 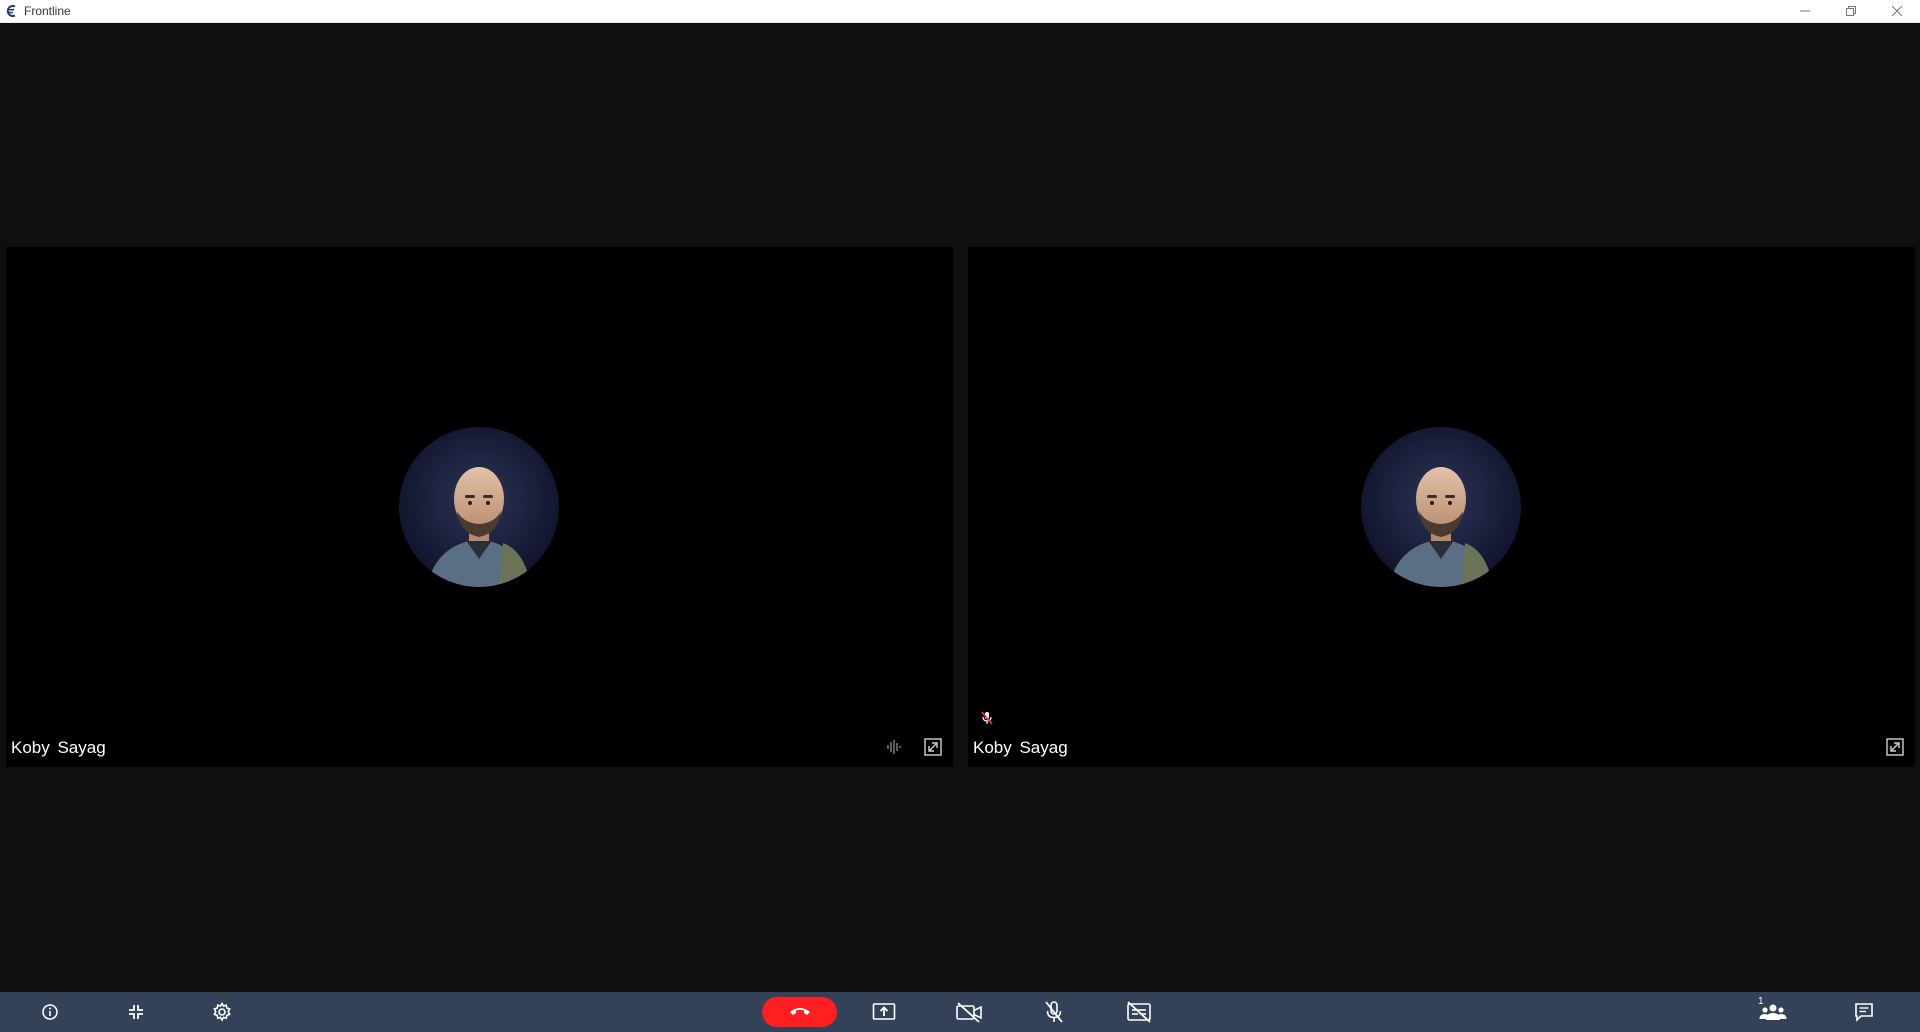 I want to click on captions-toggle-button, so click(x=1139, y=1012).